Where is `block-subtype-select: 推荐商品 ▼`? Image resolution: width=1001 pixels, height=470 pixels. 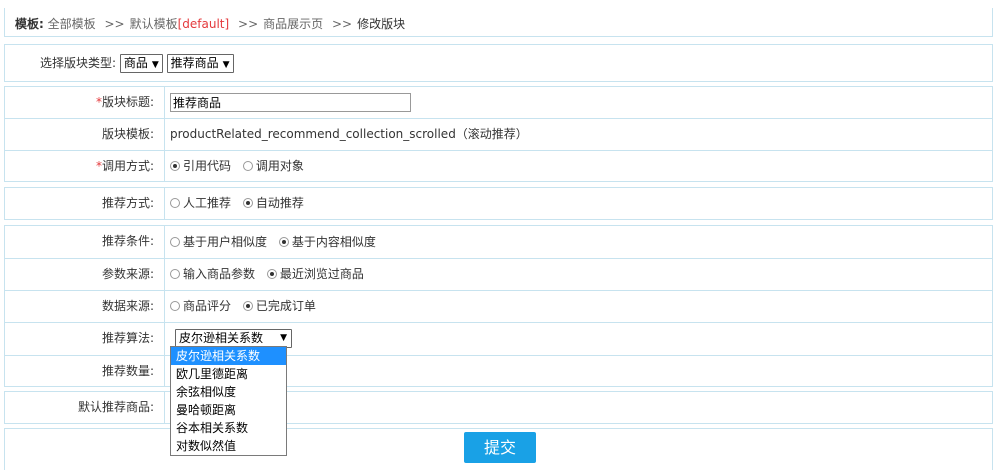
block-subtype-select: 推荐商品 ▼ is located at coordinates (200, 63).